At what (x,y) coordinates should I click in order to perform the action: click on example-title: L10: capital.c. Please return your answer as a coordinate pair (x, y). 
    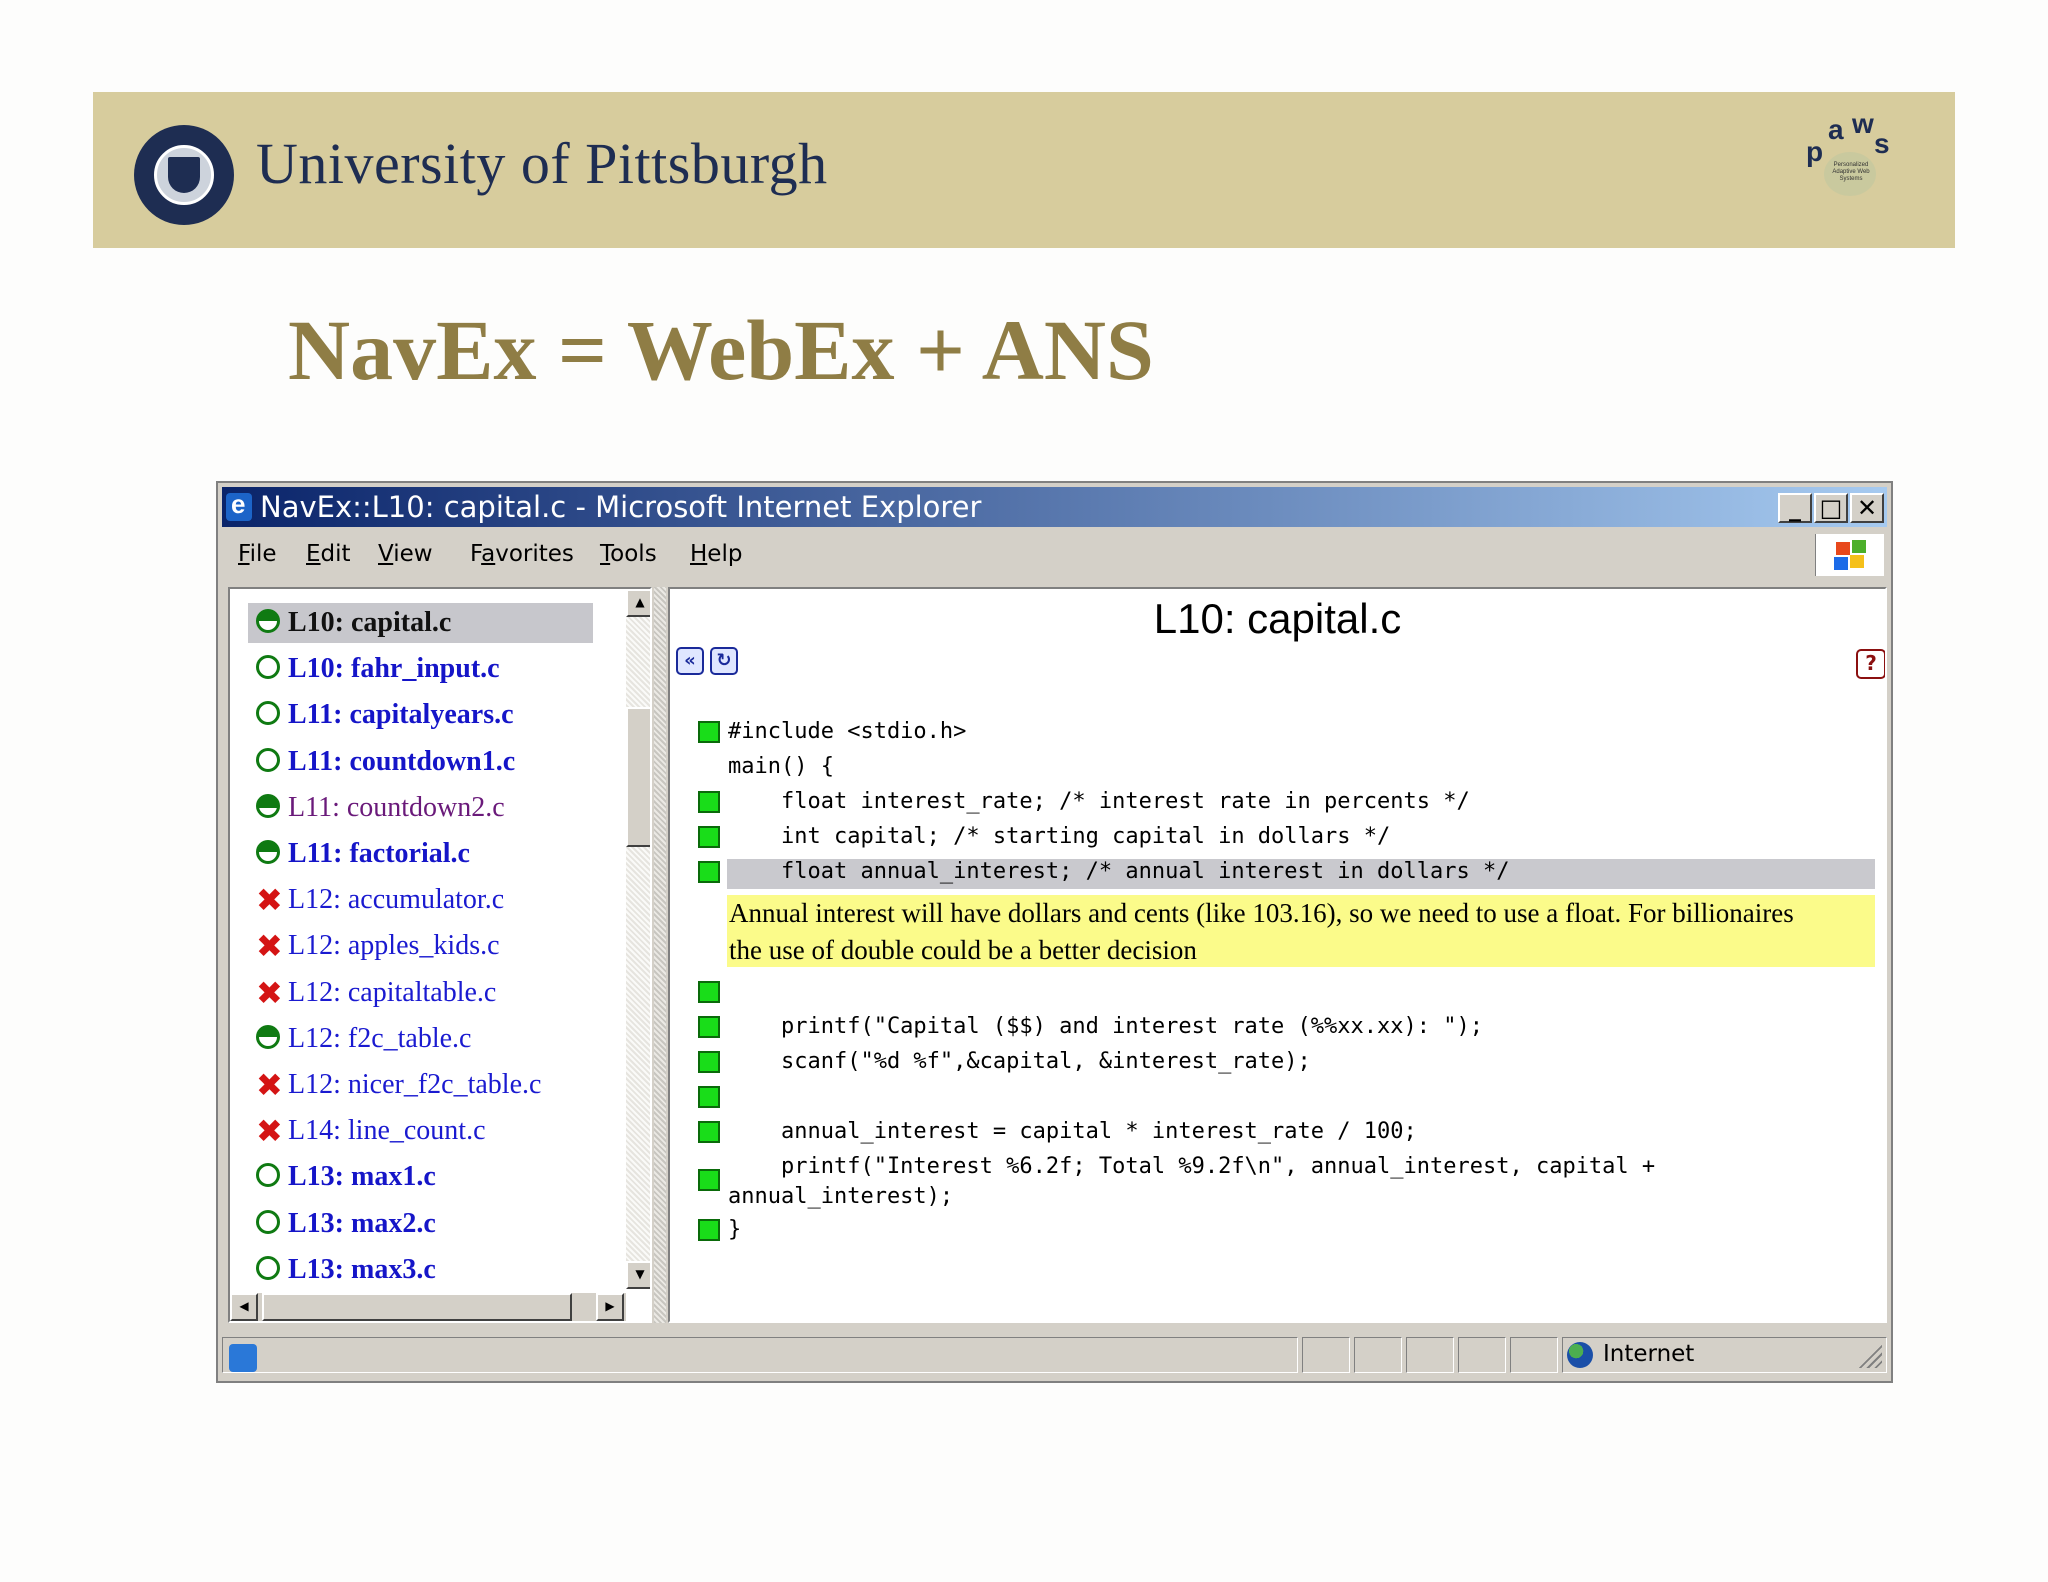
    Looking at the image, I should click on (1277, 618).